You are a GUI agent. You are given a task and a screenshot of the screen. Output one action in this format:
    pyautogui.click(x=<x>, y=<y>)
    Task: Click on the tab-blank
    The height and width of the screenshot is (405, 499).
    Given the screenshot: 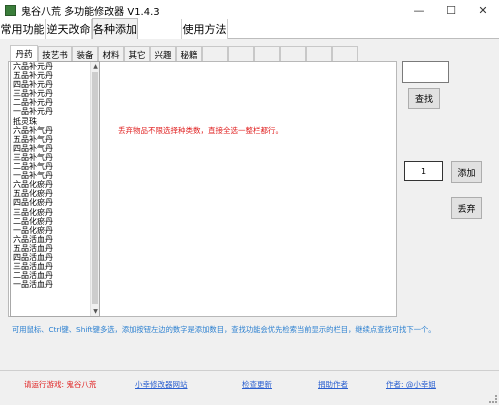 What is the action you would take?
    pyautogui.click(x=160, y=29)
    